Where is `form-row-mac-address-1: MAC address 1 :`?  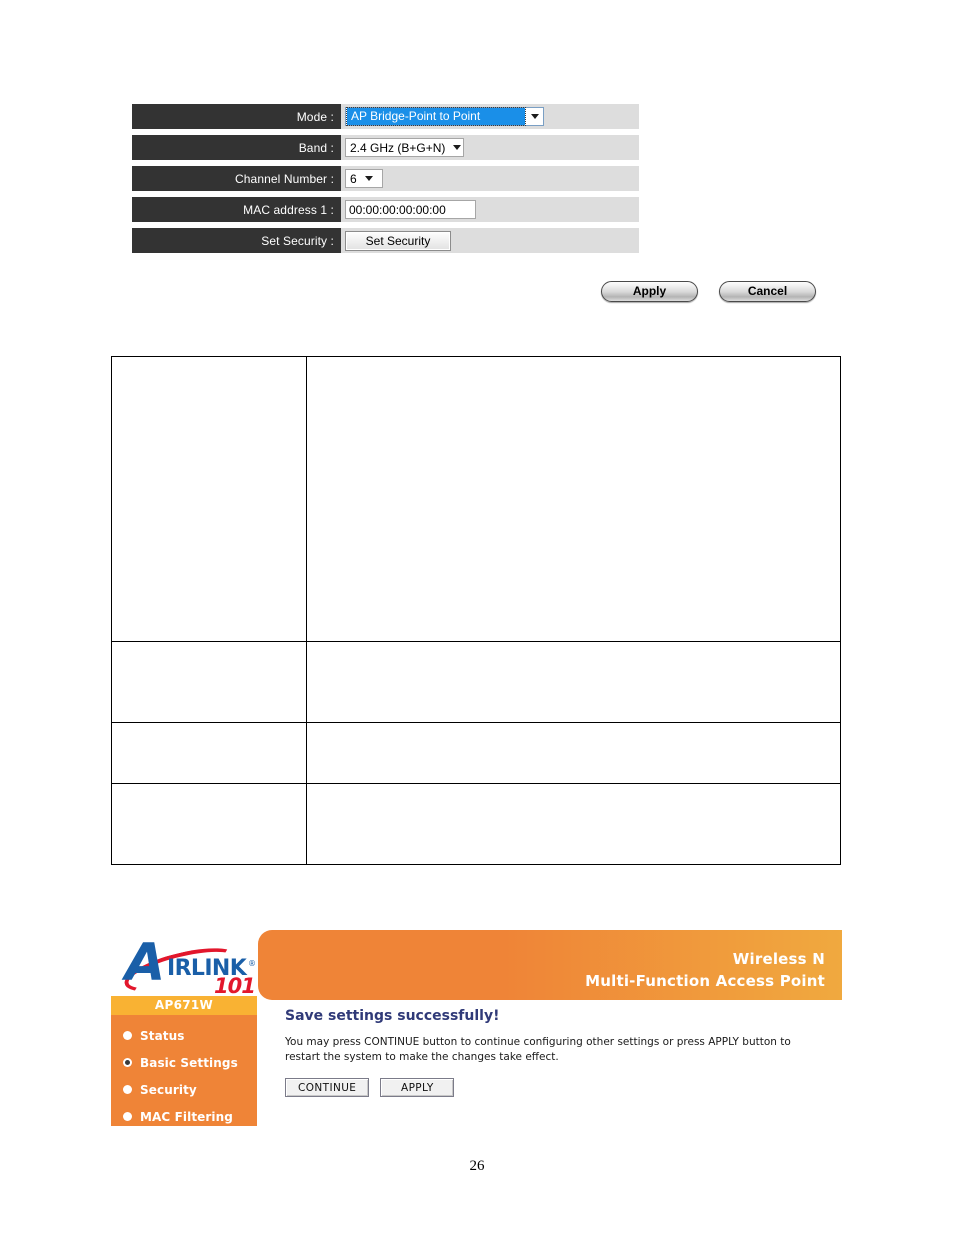 form-row-mac-address-1: MAC address 1 : is located at coordinates (385, 209).